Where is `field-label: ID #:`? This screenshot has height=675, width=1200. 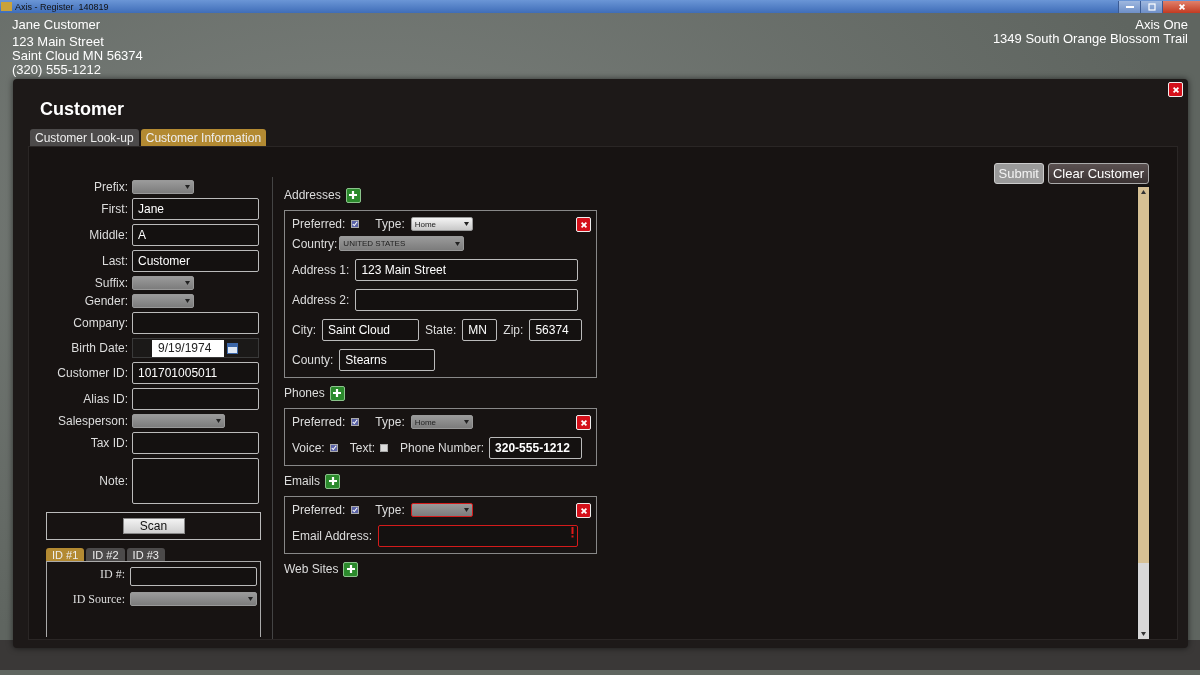
field-label: ID #: is located at coordinates (112, 575).